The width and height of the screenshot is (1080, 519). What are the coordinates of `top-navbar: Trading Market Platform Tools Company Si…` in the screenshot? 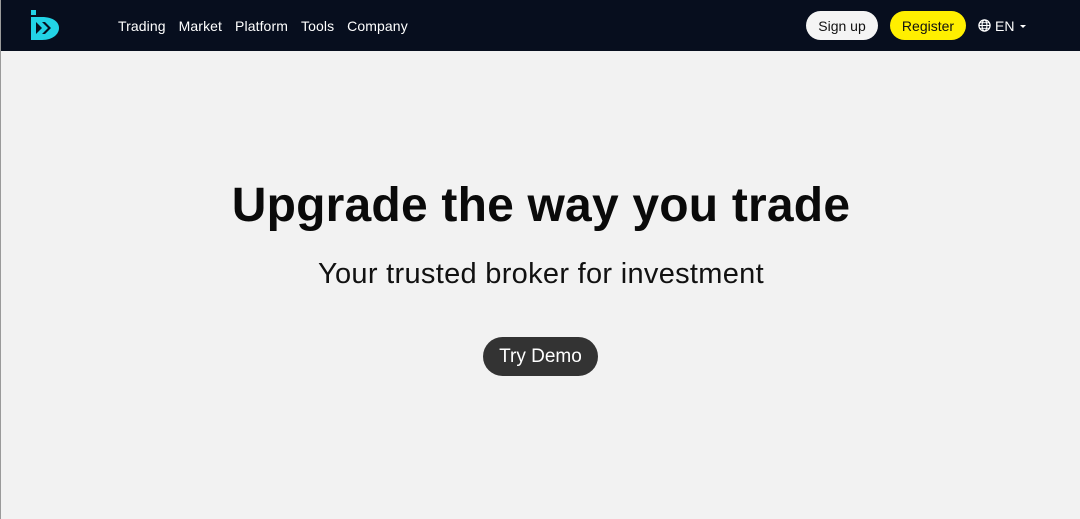 It's located at (540, 25).